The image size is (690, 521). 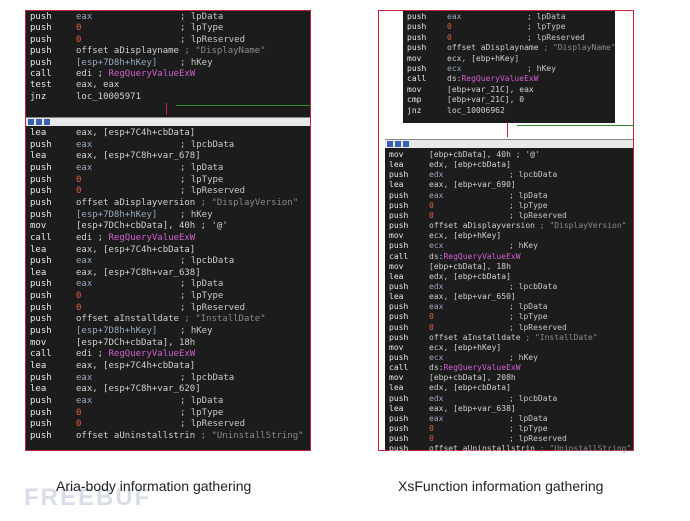 I want to click on asm-line: lea eax, [esp+7C8h+var_638], so click(x=172, y=274).